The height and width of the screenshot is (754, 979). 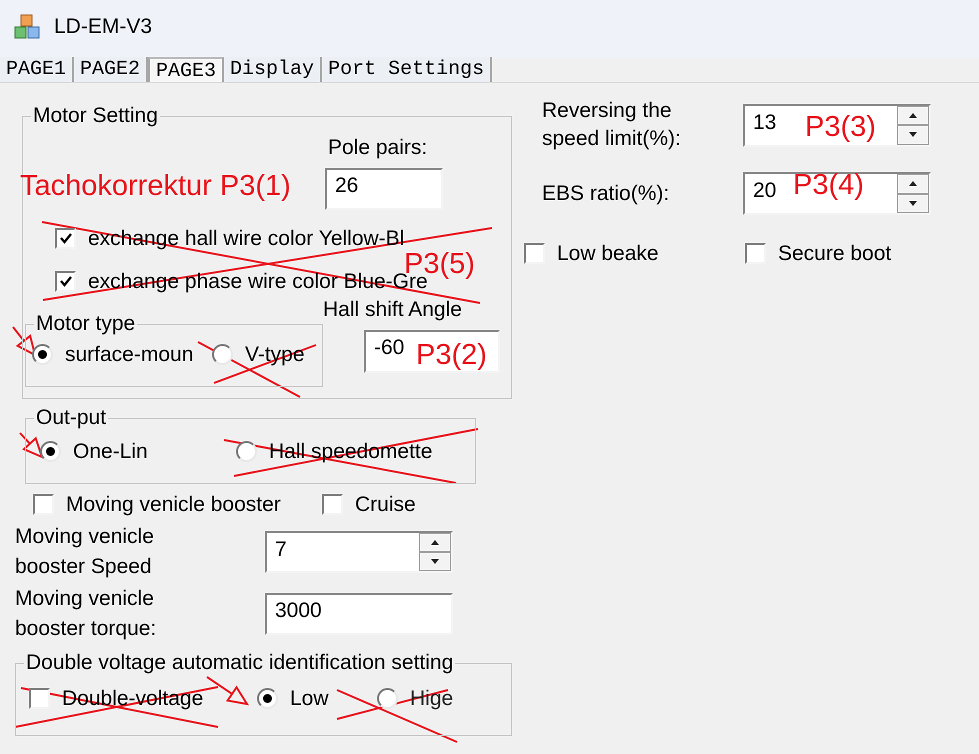 I want to click on blocks-icon, so click(x=27, y=27).